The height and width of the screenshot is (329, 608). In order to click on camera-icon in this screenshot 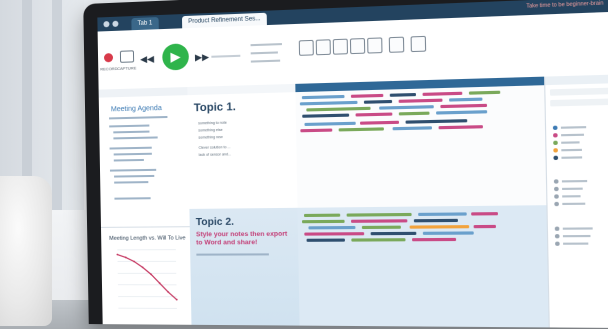, I will do `click(127, 56)`.